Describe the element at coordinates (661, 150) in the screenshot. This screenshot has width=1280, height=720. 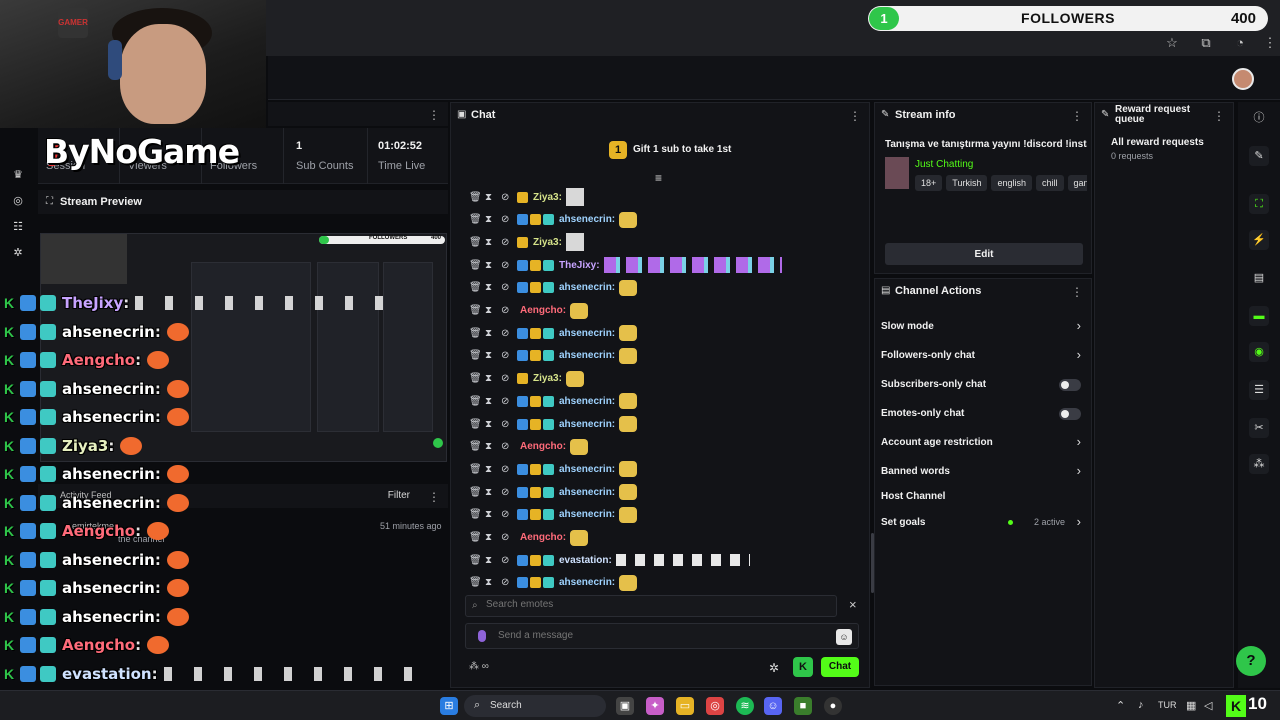
I see `gift-sub-banner: 1 Gift 1 sub to take 1st` at that location.